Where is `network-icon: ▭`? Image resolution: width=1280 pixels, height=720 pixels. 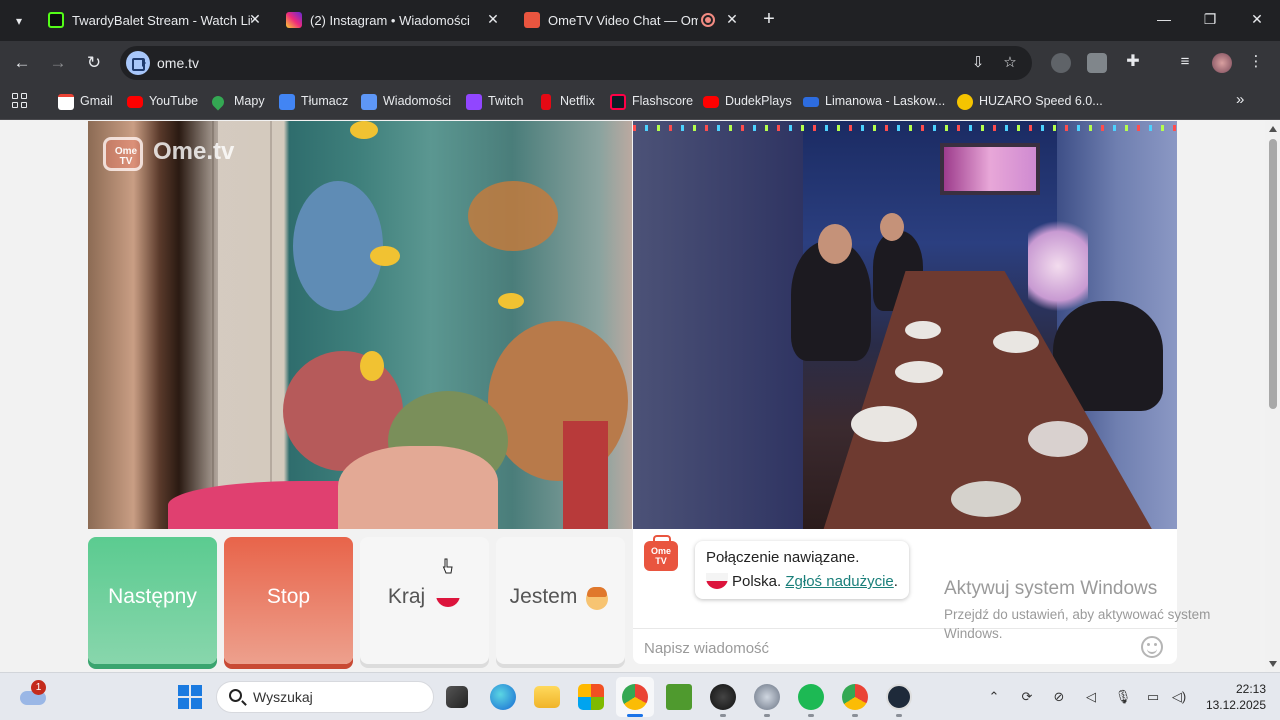
network-icon: ▭ is located at coordinates (1153, 697).